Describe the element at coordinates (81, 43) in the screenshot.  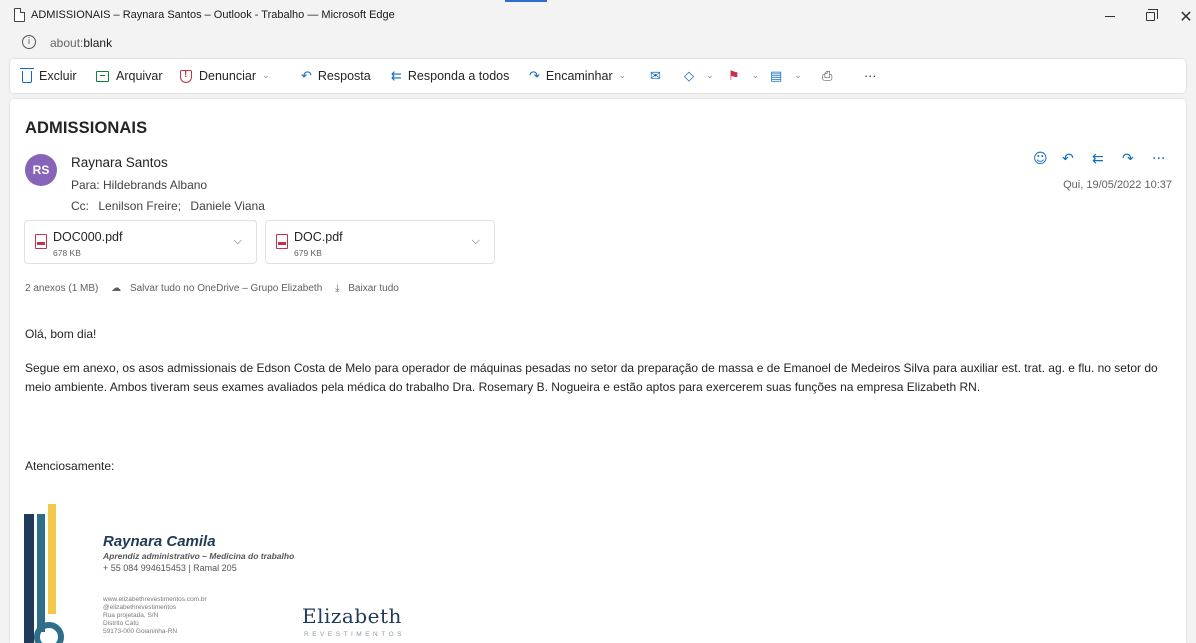
I see `url-text: about:blank` at that location.